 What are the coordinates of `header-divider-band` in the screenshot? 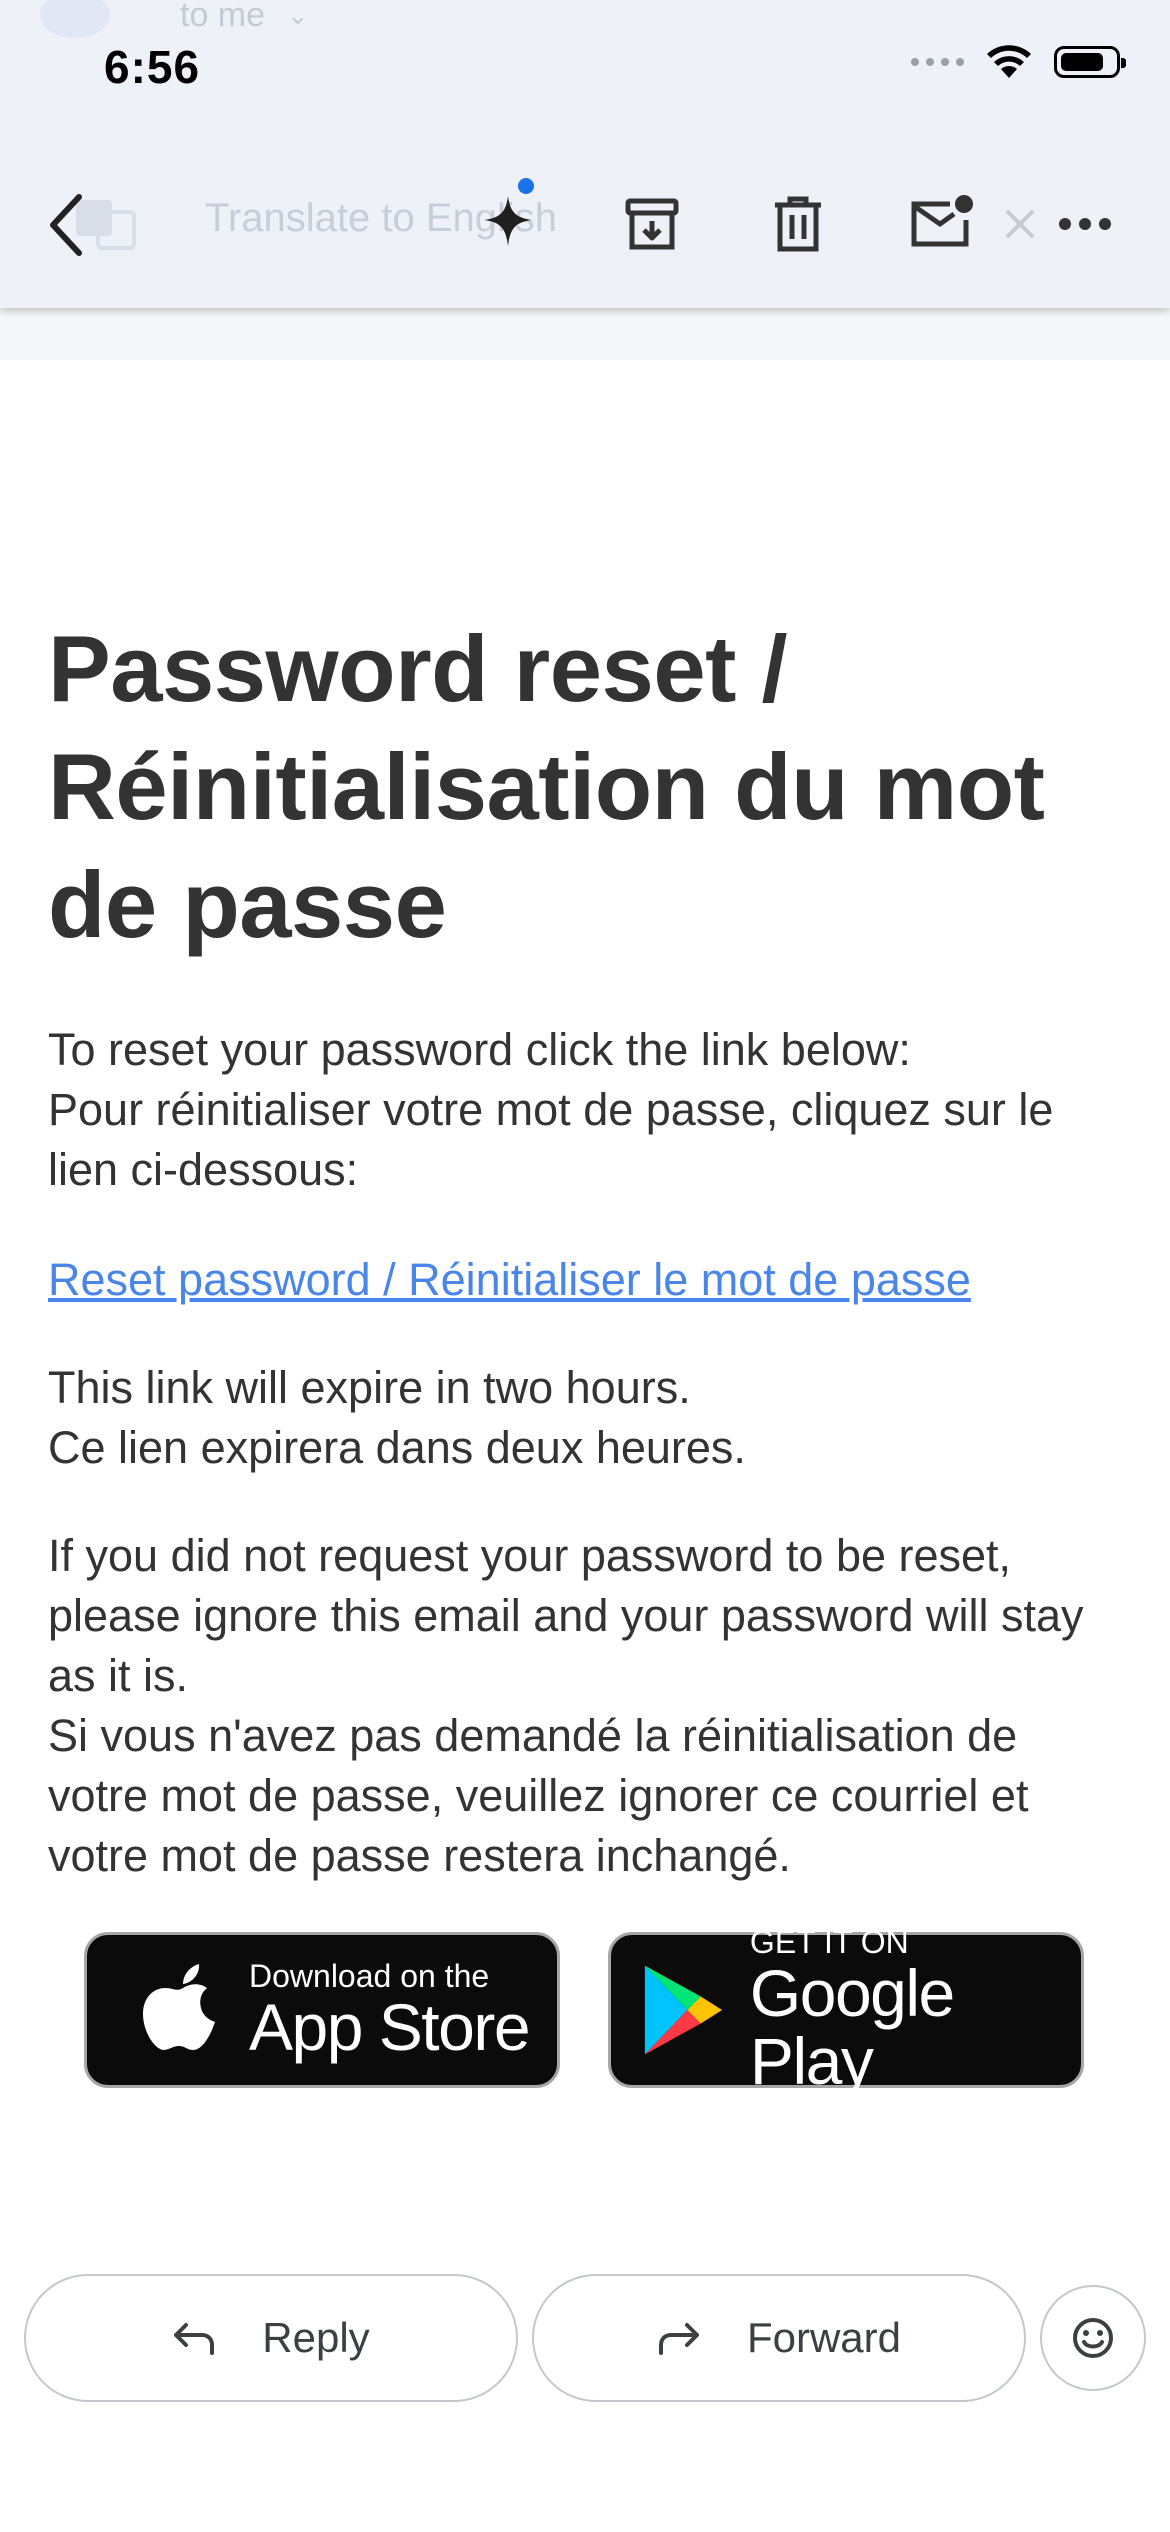 It's located at (585, 334).